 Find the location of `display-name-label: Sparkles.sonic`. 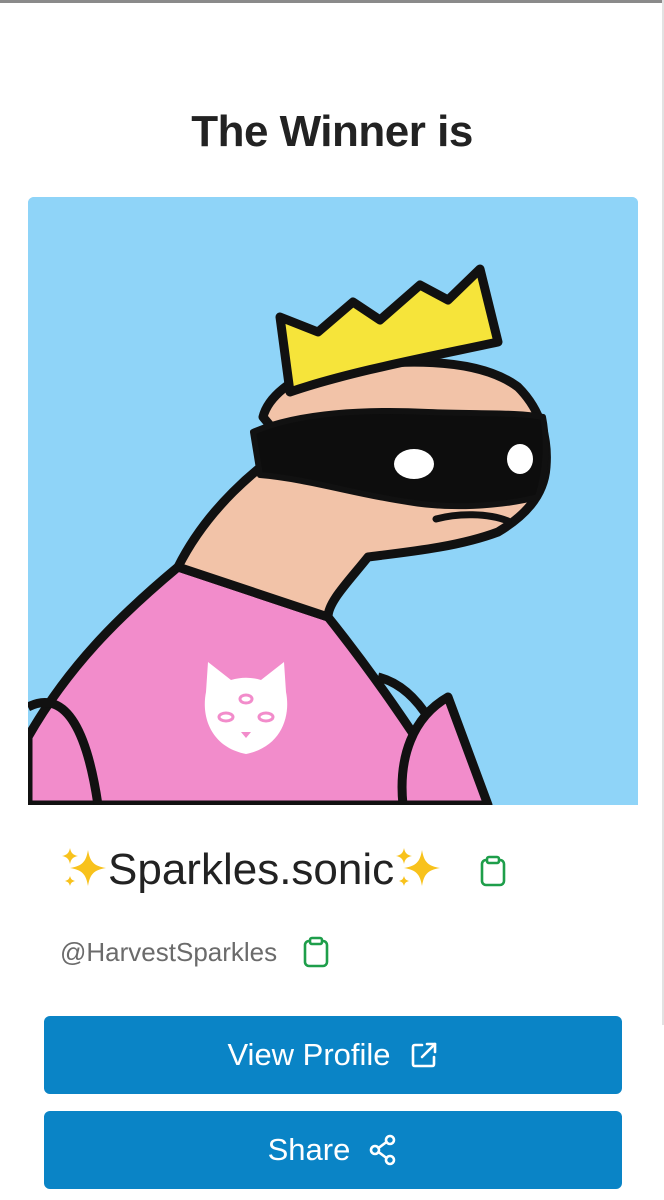

display-name-label: Sparkles.sonic is located at coordinates (251, 869).